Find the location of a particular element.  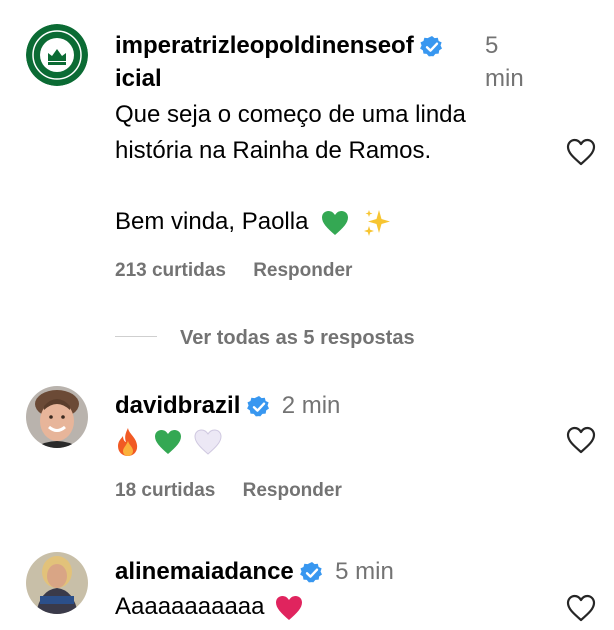

replies-divider is located at coordinates (136, 336).